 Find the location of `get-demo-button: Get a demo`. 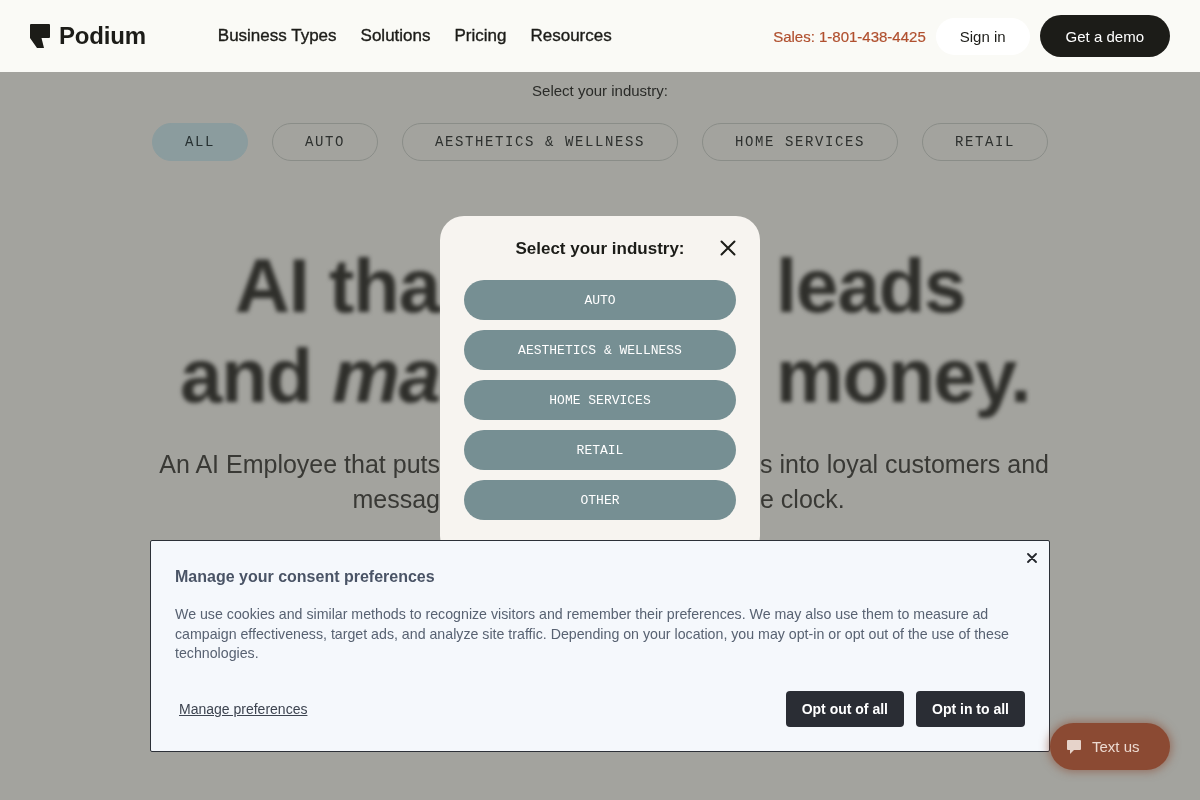

get-demo-button: Get a demo is located at coordinates (1104, 36).